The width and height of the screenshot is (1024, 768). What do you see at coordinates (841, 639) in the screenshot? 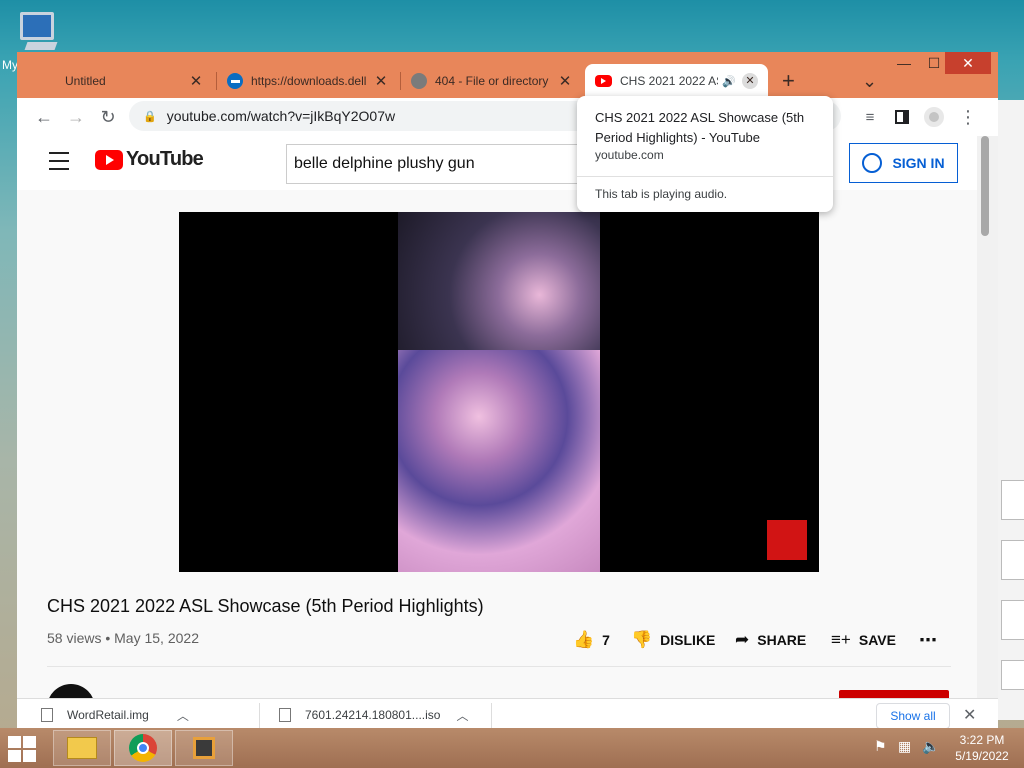
I see `add-to-playlist-icon: ≡+` at bounding box center [841, 639].